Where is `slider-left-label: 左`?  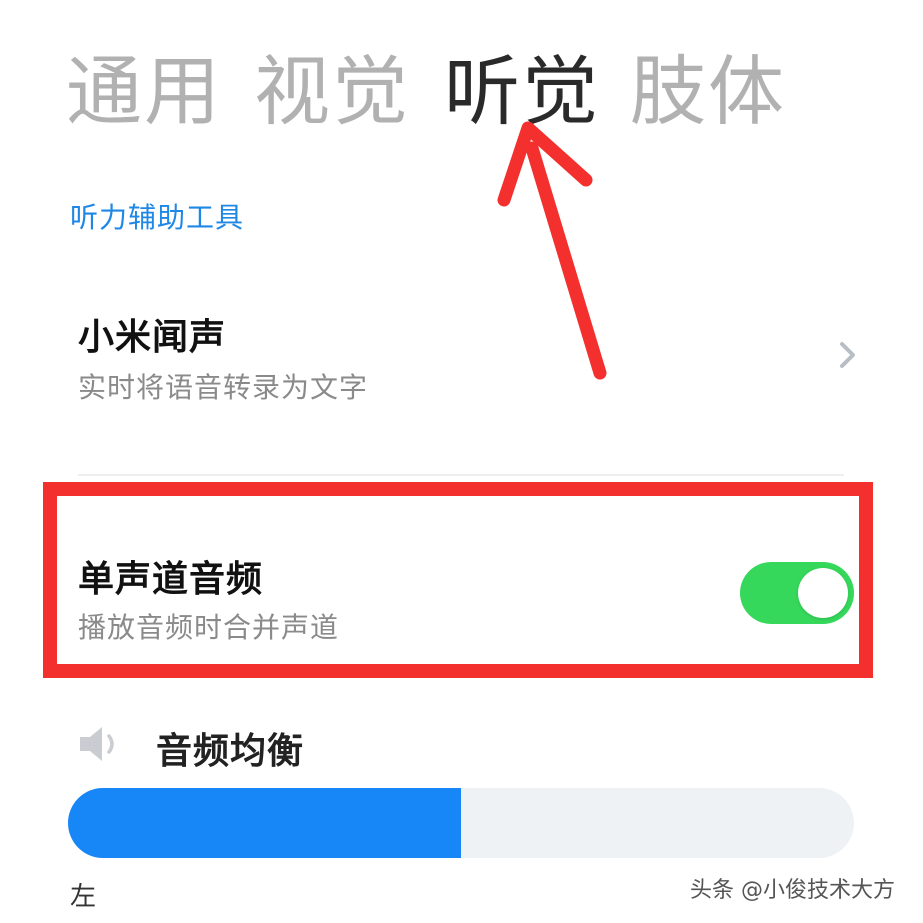
slider-left-label: 左 is located at coordinates (83, 897).